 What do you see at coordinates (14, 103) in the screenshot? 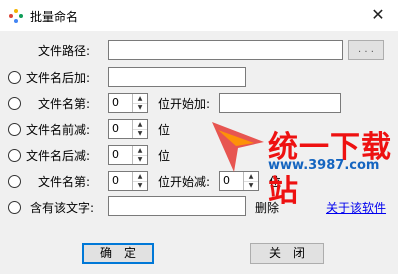
I see `radio-insert` at bounding box center [14, 103].